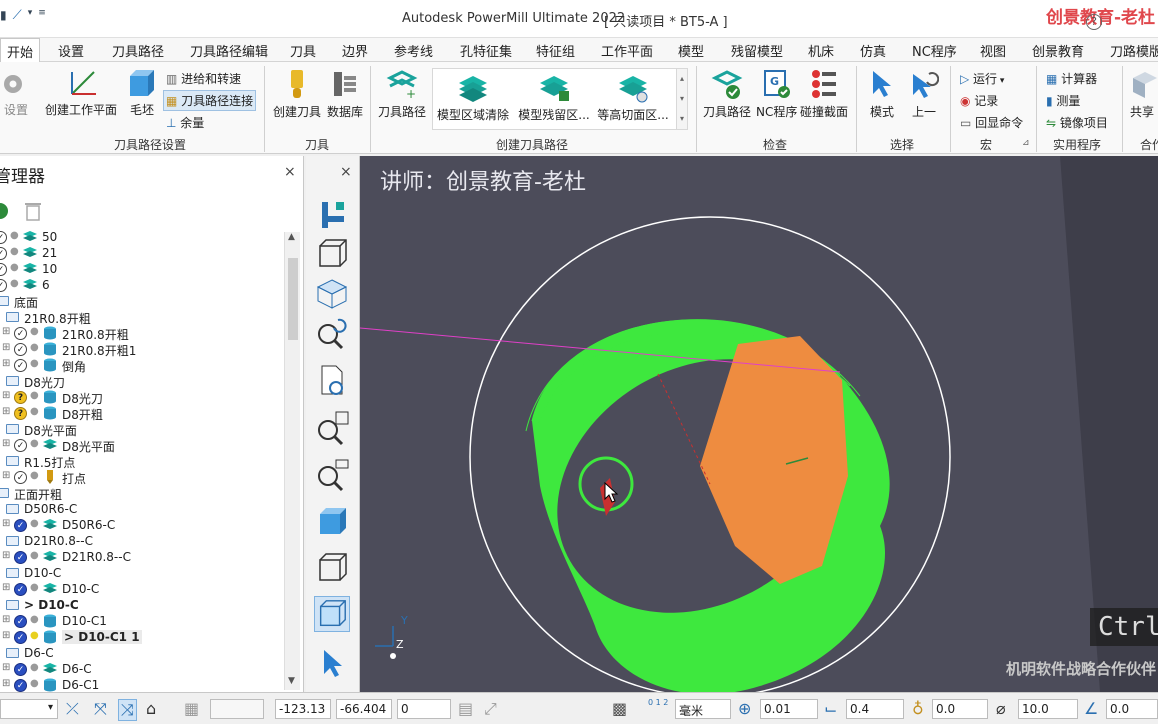  What do you see at coordinates (1134, 50) in the screenshot?
I see `tab-toolpath-templates: 刀路模版` at bounding box center [1134, 50].